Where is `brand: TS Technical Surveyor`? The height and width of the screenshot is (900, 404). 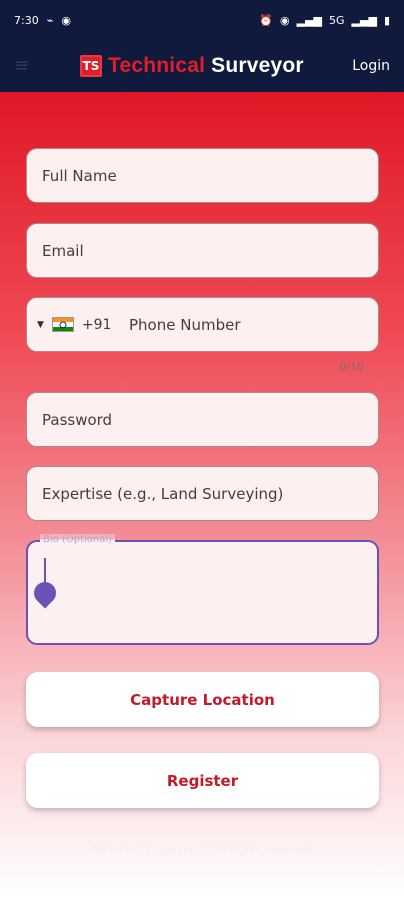
brand: TS Technical Surveyor is located at coordinates (192, 66).